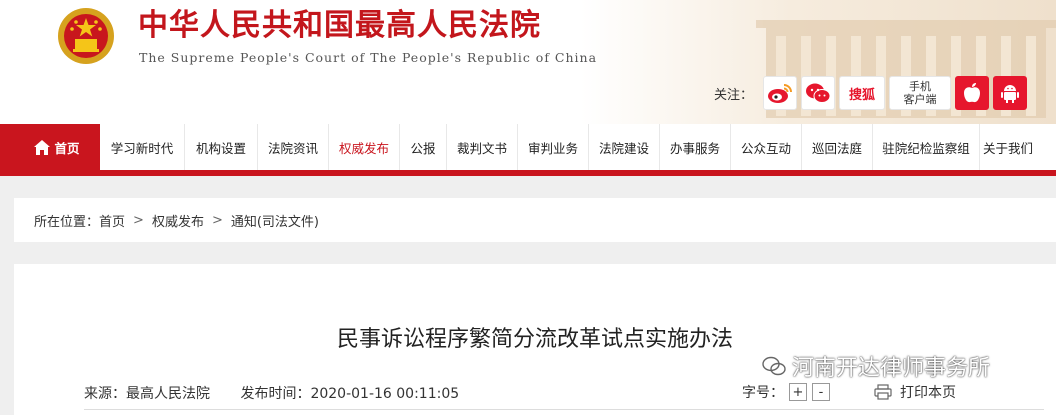  I want to click on wechat-watermark-icon, so click(774, 366).